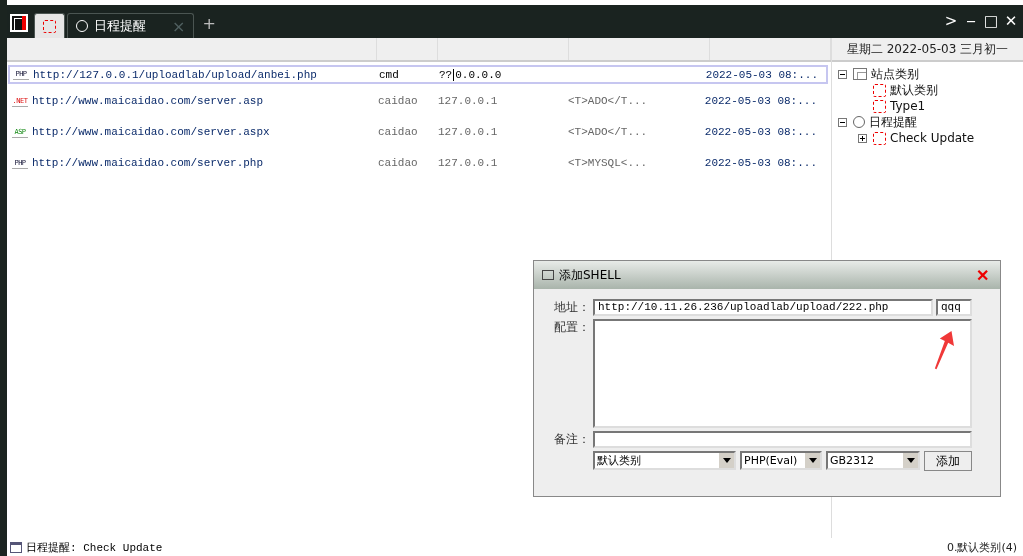 The width and height of the screenshot is (1023, 556). I want to click on table-cell: cmd, so click(389, 74).